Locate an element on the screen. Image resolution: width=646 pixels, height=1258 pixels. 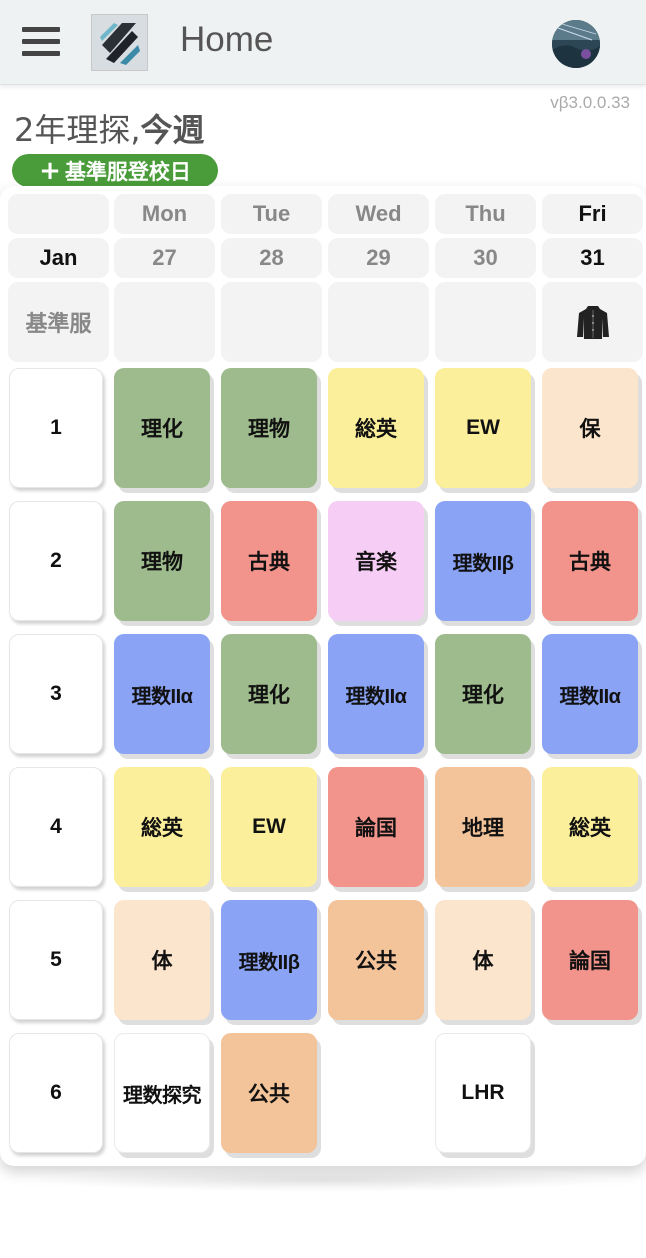
version-label: vβ3.0.0.33 is located at coordinates (590, 102).